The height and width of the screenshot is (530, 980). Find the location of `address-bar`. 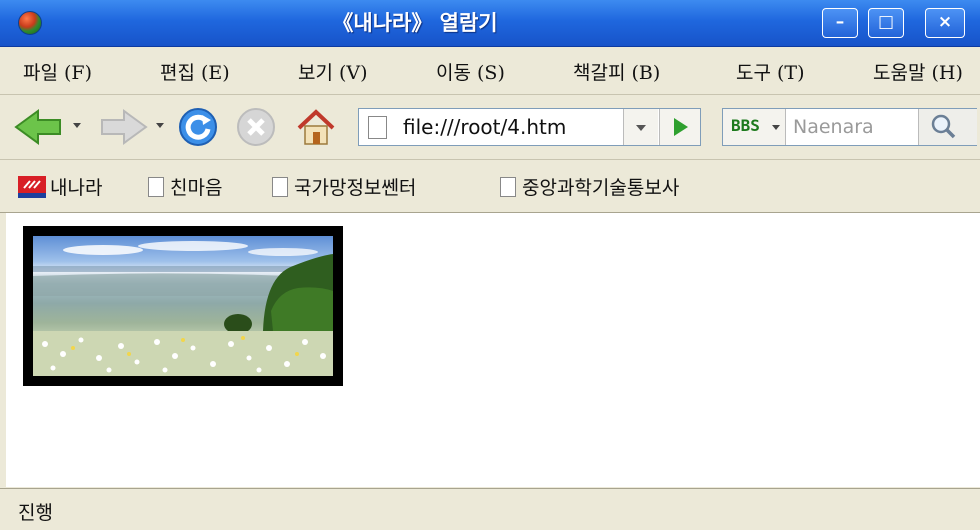

address-bar is located at coordinates (529, 127).